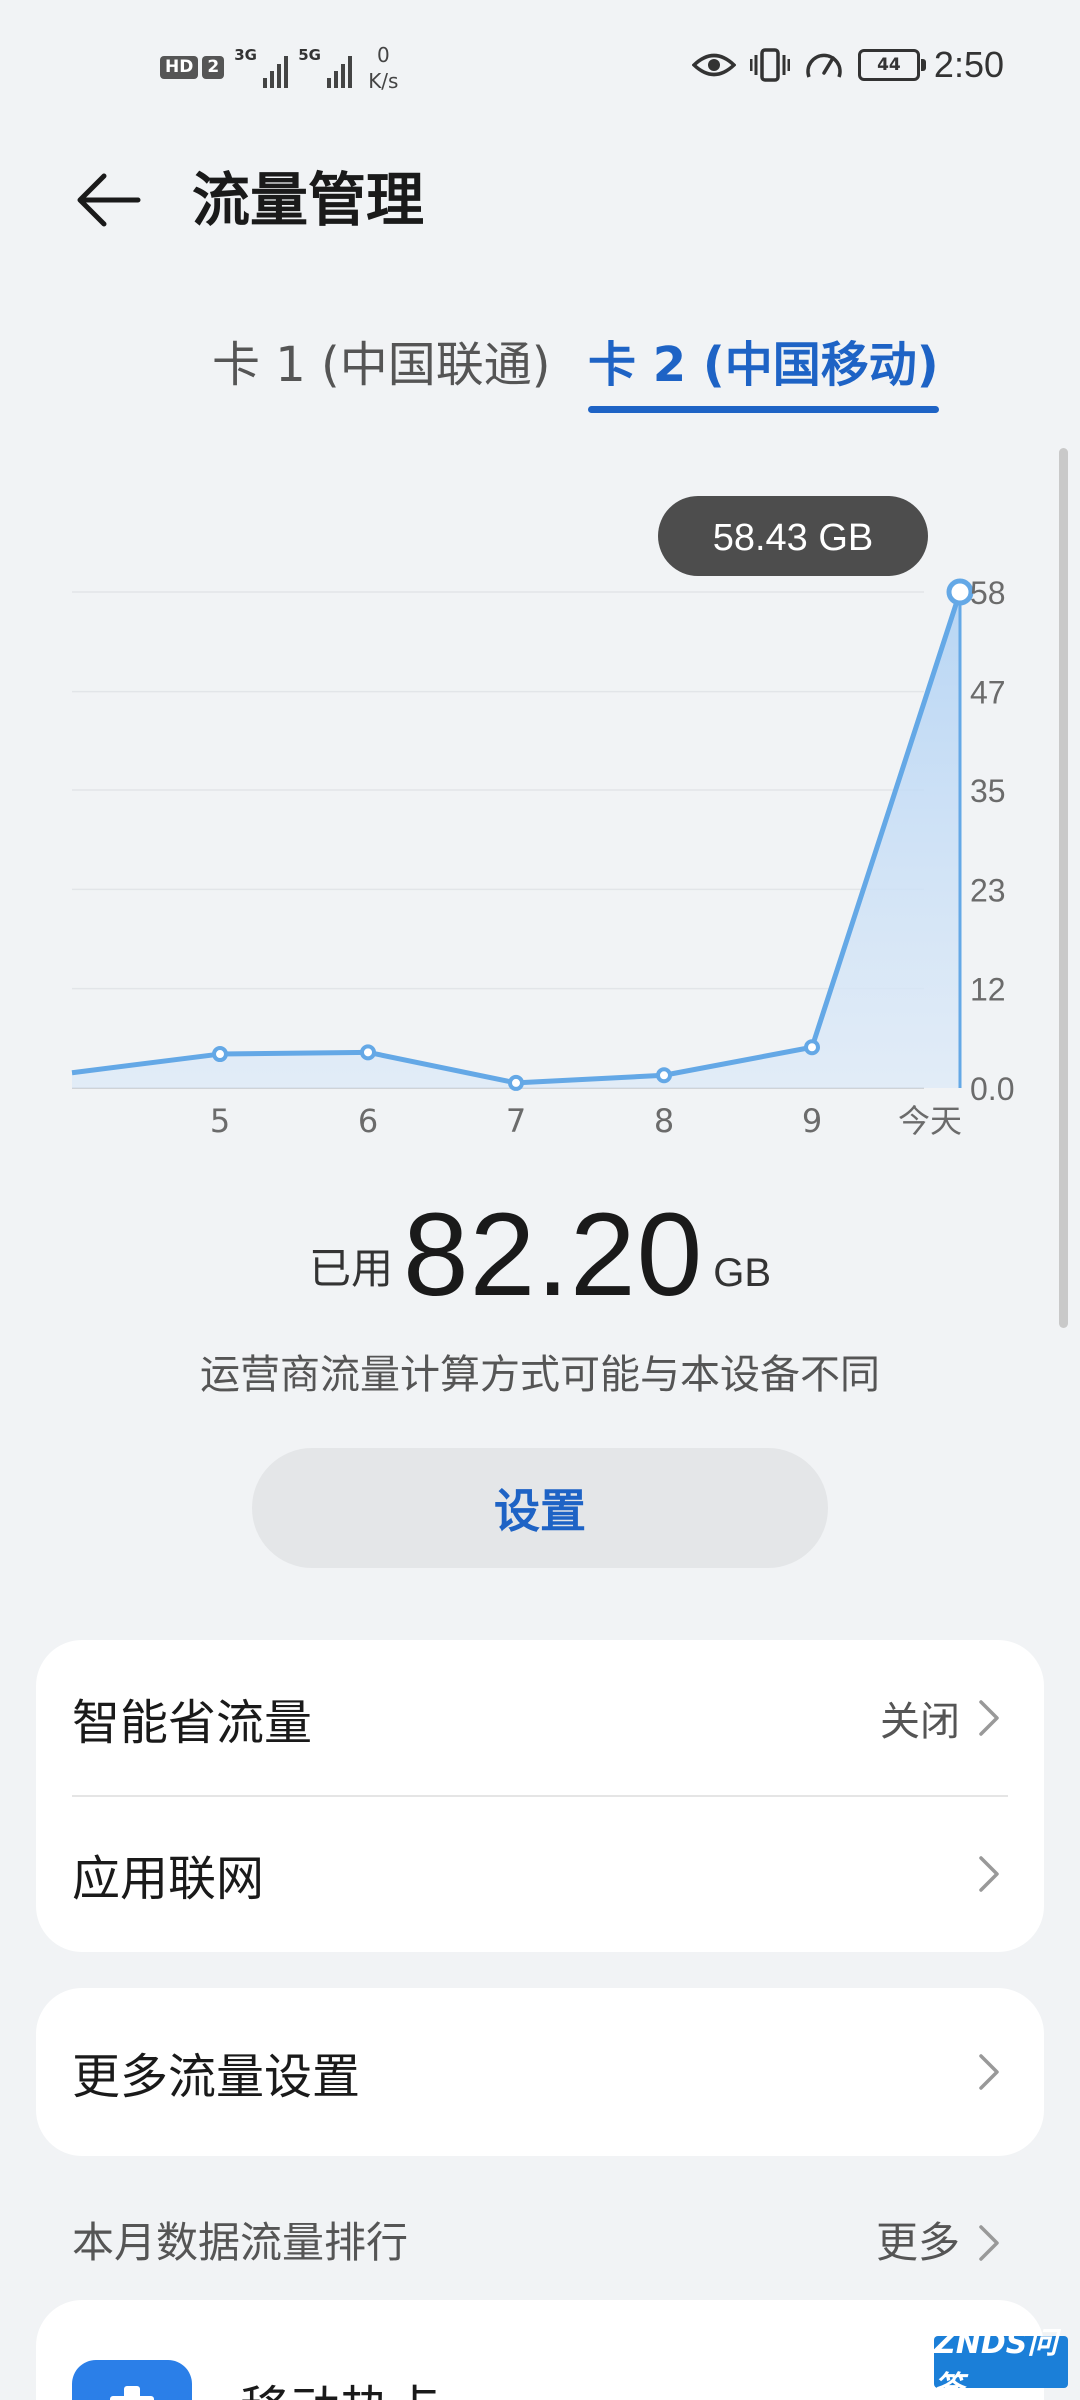  What do you see at coordinates (213, 67) in the screenshot?
I see `sim-slot-label: 2` at bounding box center [213, 67].